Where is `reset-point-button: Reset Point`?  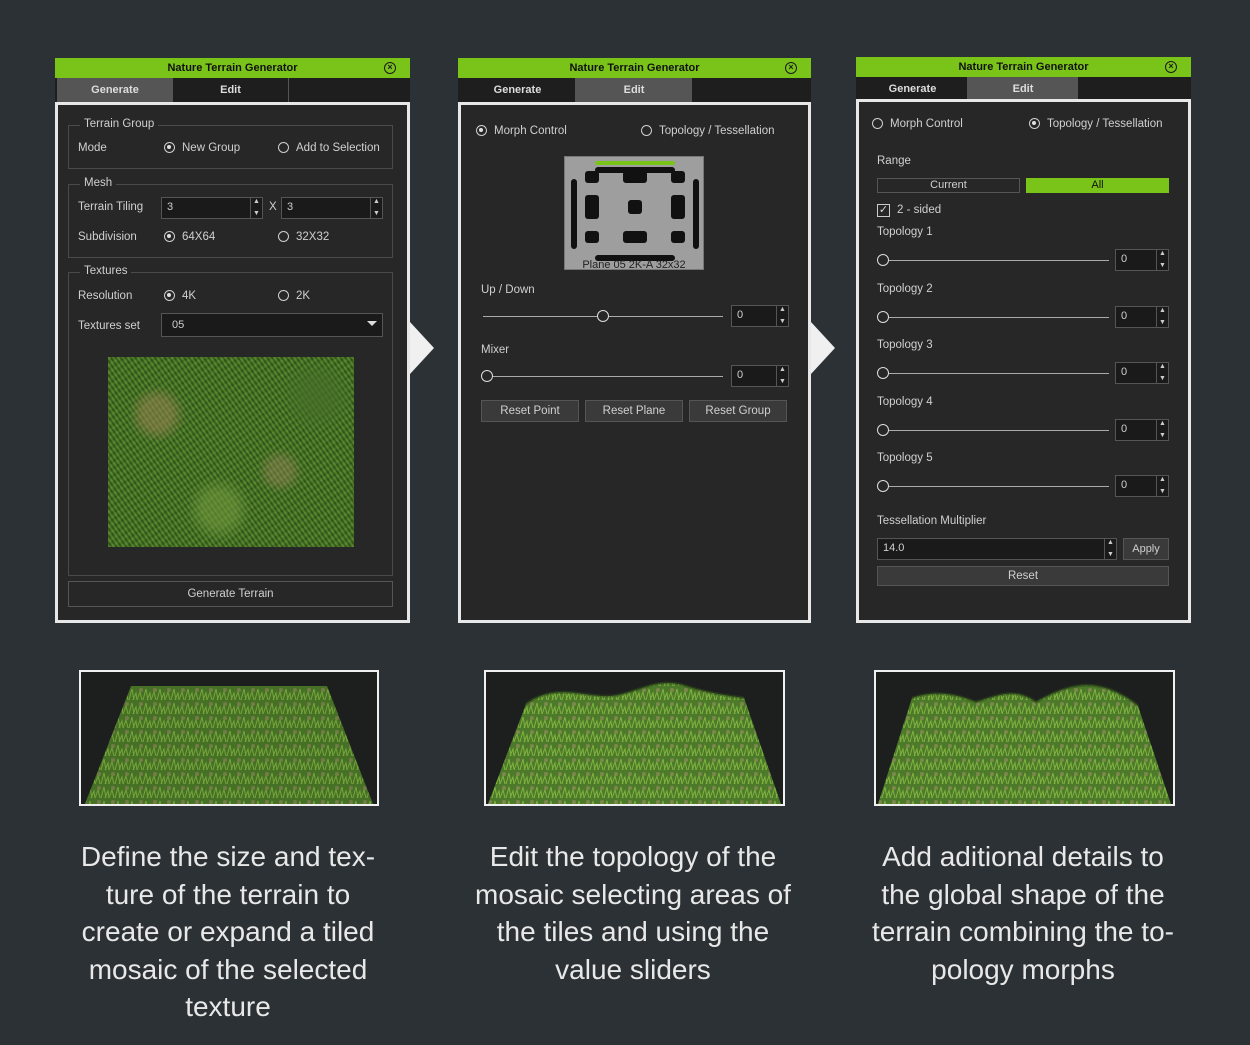 reset-point-button: Reset Point is located at coordinates (530, 411).